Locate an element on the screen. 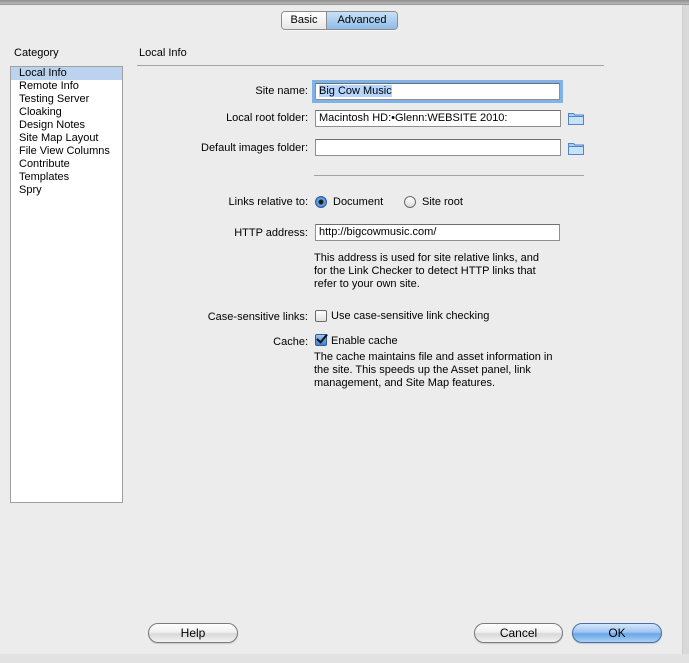  case-sensitive-links-label: Case-sensitive links: is located at coordinates (257, 317).